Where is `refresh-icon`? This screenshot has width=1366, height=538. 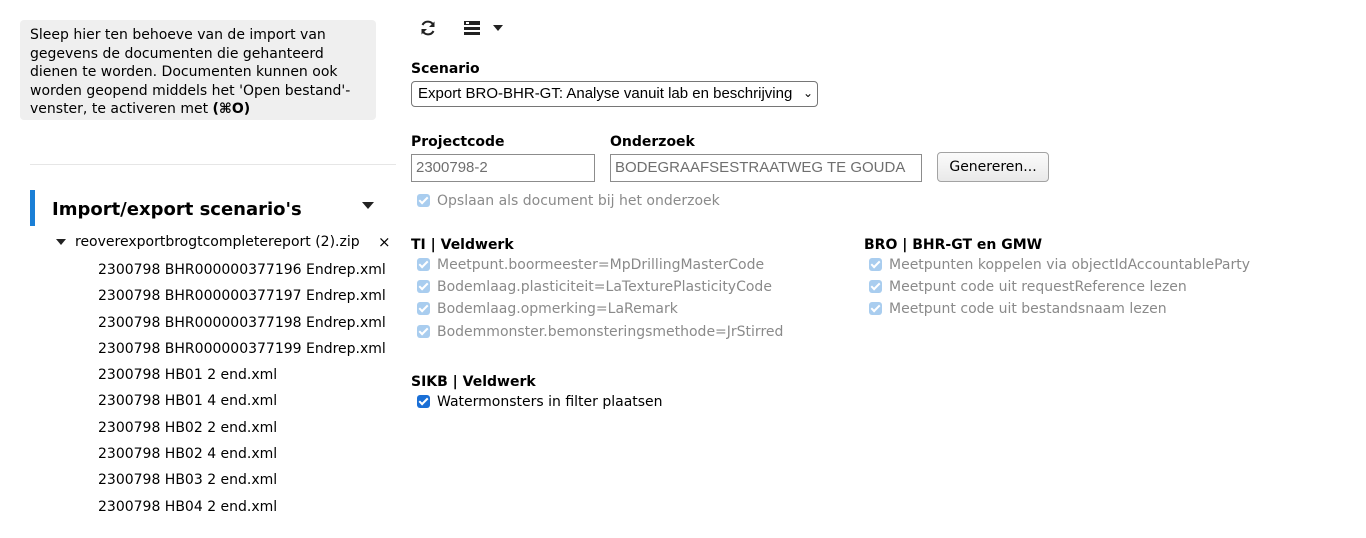
refresh-icon is located at coordinates (428, 28).